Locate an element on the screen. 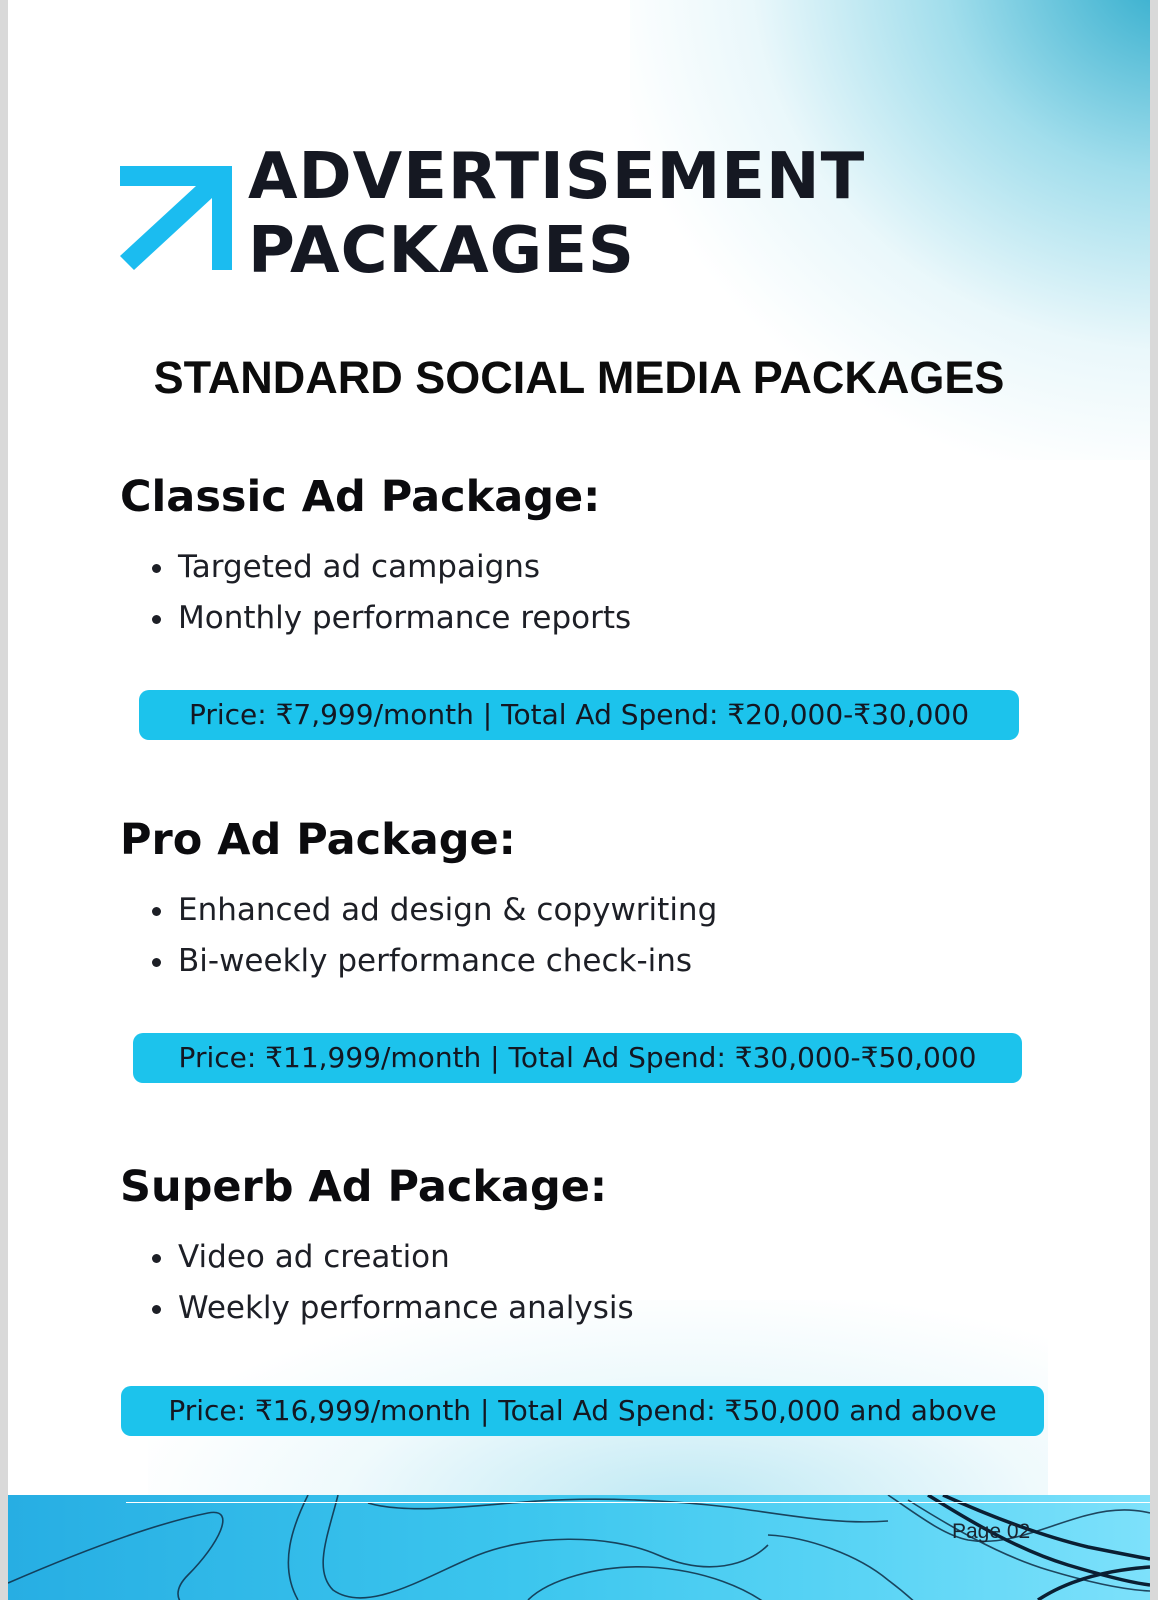  wave-lines-decoration is located at coordinates (579, 1547).